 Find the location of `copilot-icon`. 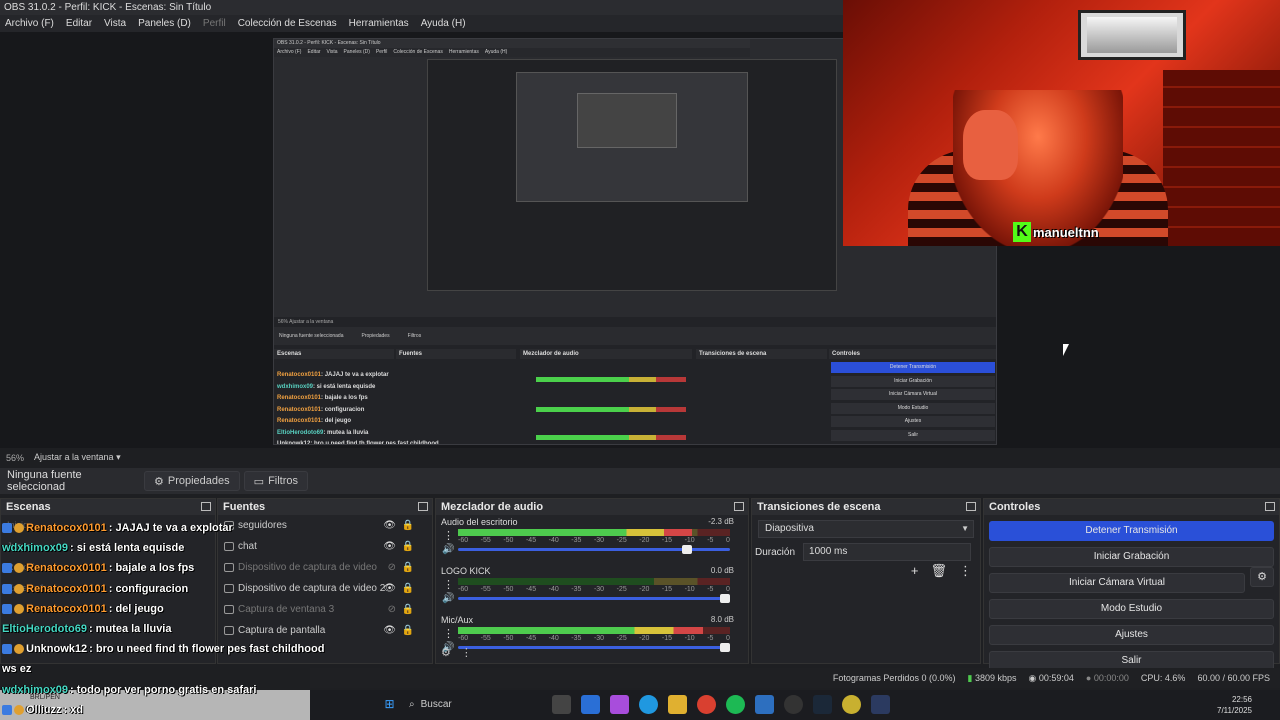

copilot-icon is located at coordinates (619, 704).